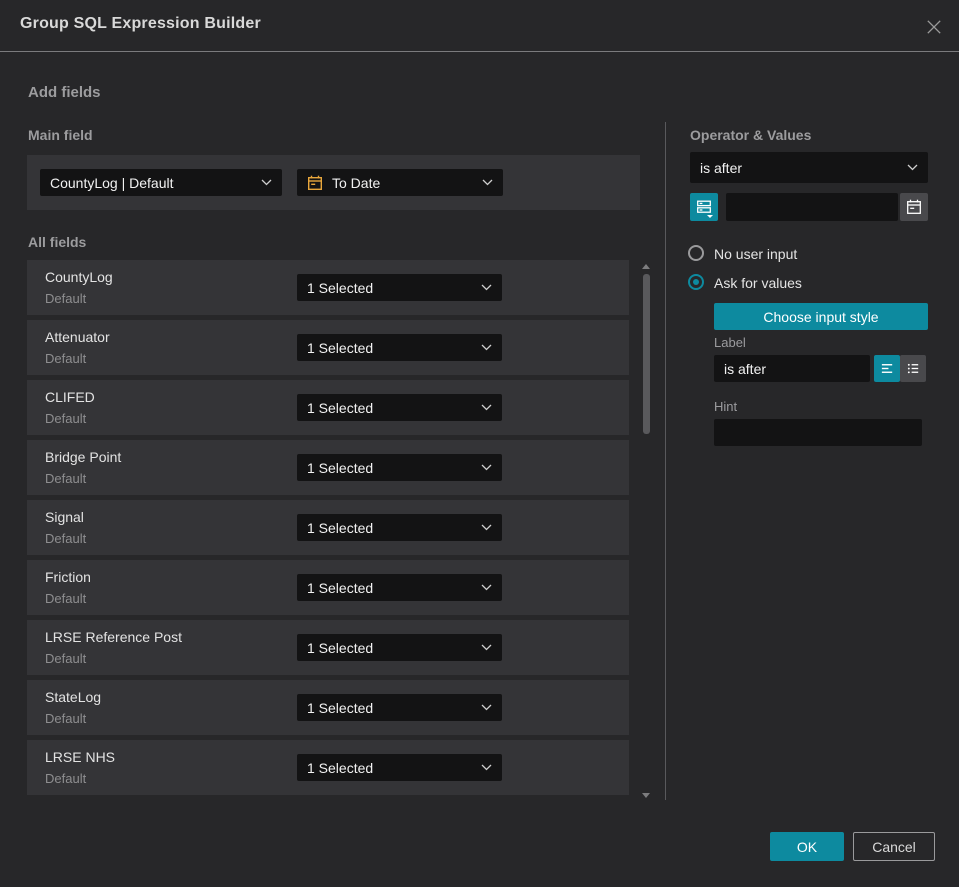 This screenshot has width=959, height=887. Describe the element at coordinates (751, 135) in the screenshot. I see `operator-values-heading: Operator & Values` at that location.